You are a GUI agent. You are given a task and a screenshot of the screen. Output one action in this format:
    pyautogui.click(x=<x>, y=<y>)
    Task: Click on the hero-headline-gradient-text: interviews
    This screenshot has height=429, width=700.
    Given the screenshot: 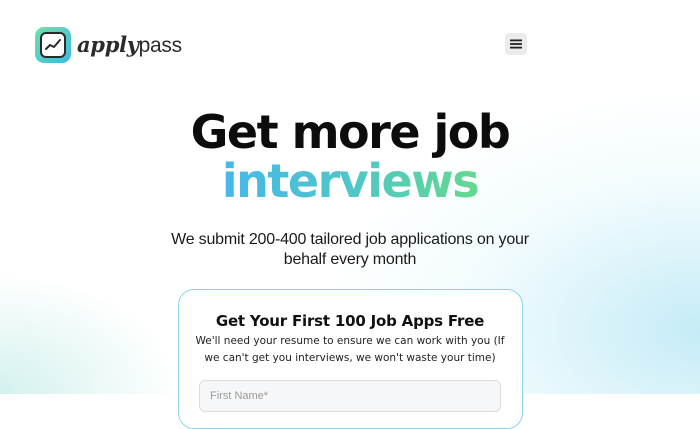 What is the action you would take?
    pyautogui.click(x=350, y=181)
    